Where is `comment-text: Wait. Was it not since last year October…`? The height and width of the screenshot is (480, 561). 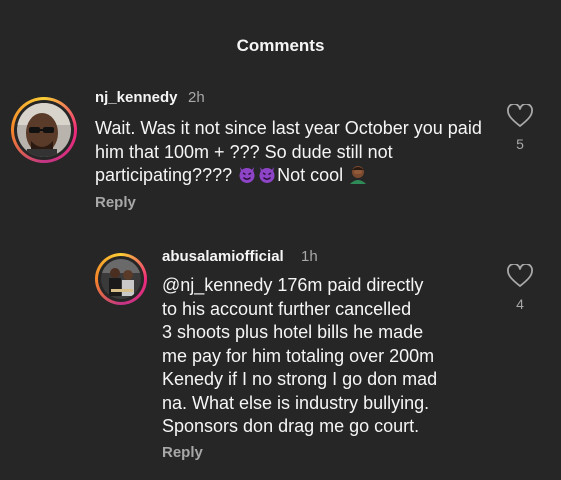
comment-text: Wait. Was it not since last year October… is located at coordinates (292, 152).